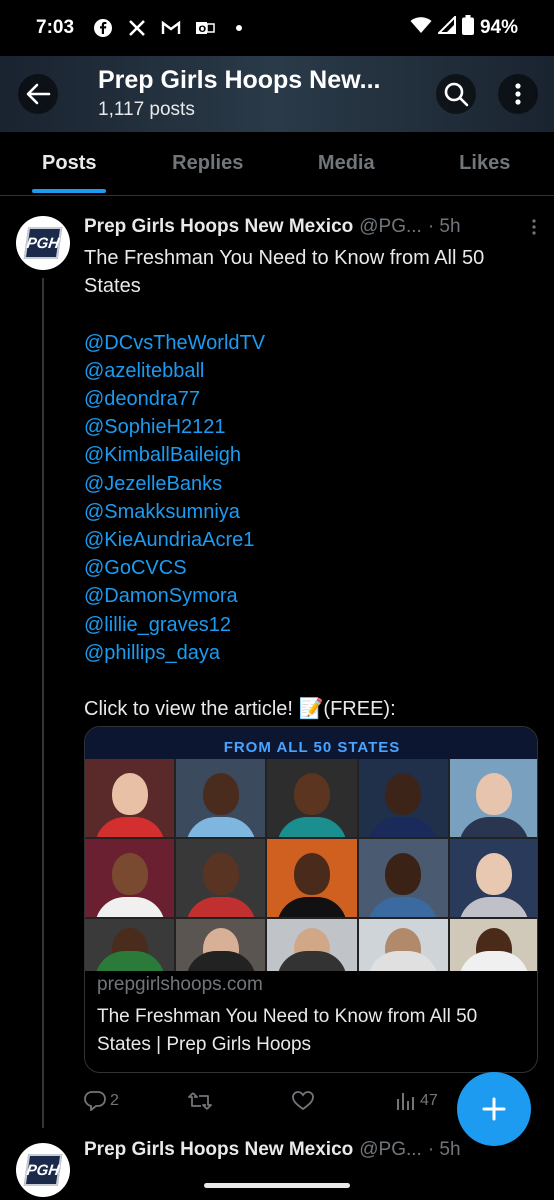 The image size is (554, 1200). I want to click on mention-link: @JezelleBanks, so click(309, 484).